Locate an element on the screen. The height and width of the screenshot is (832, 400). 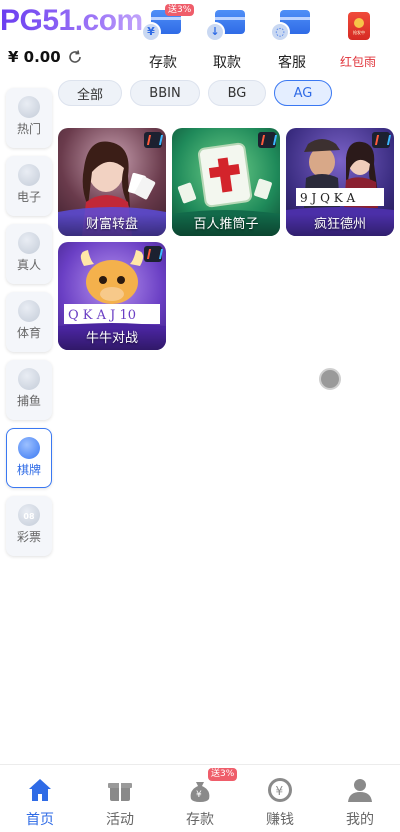
sidebar-item-label: 捕鱼 is located at coordinates (28, 401).